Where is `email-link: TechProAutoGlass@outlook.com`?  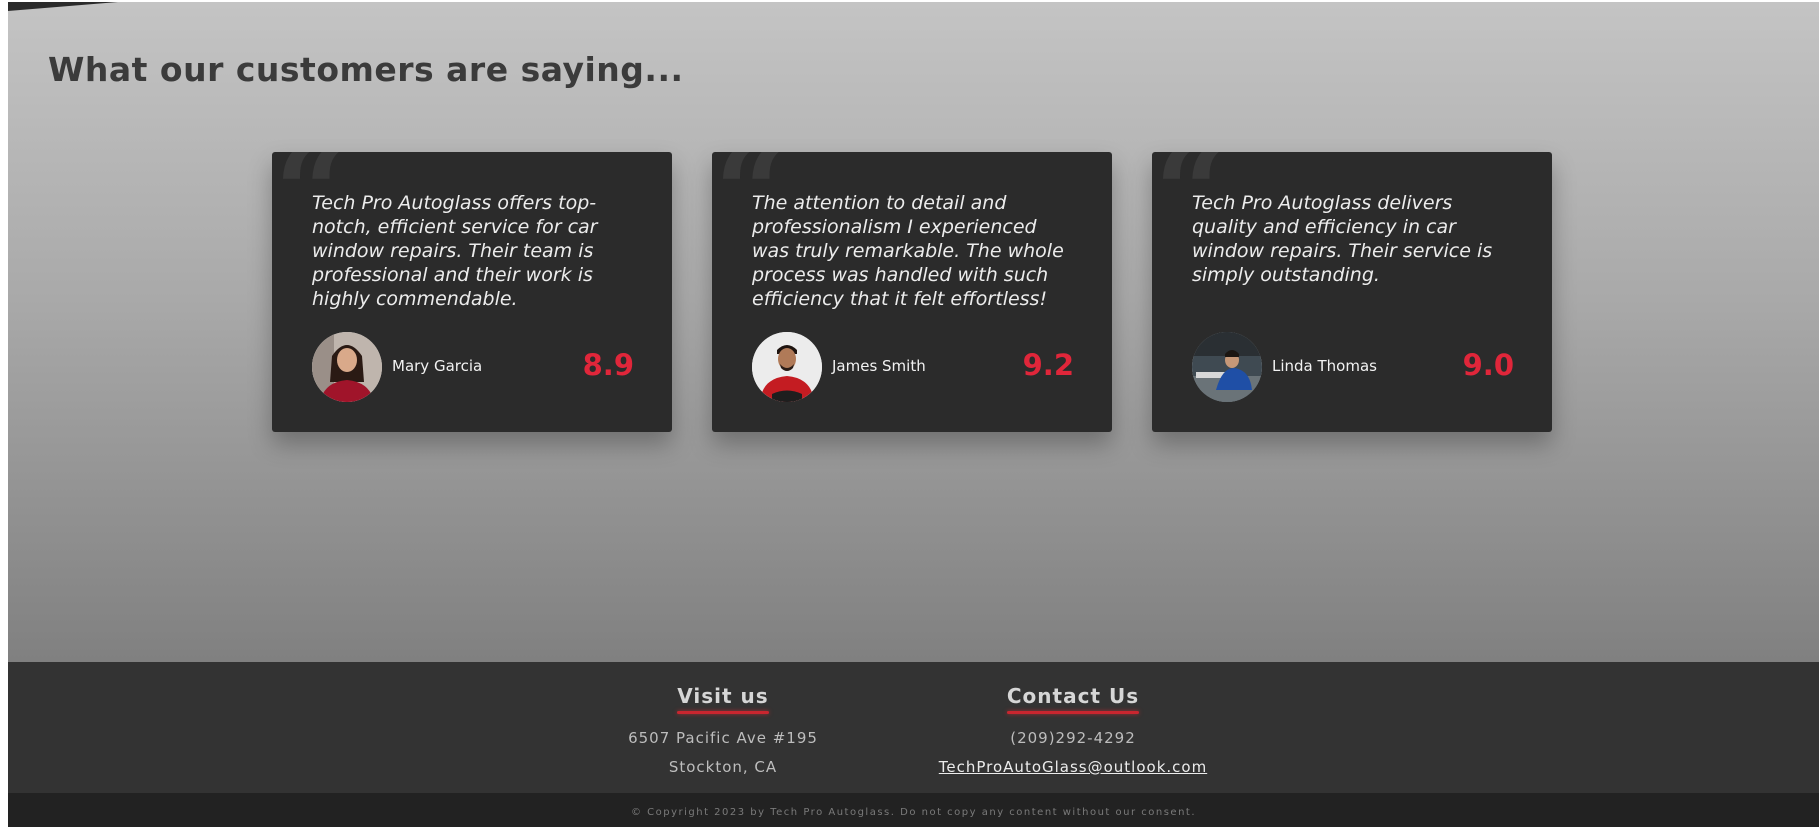 email-link: TechProAutoGlass@outlook.com is located at coordinates (1073, 767).